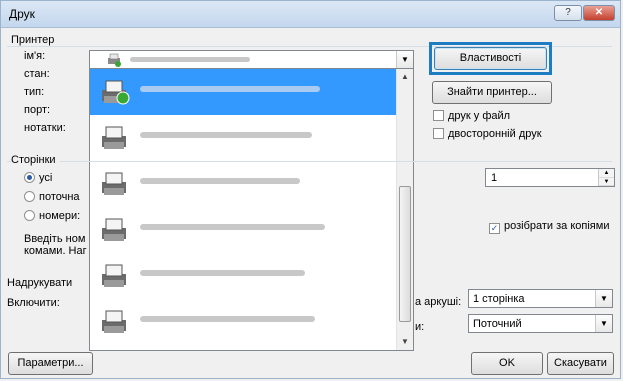 Image resolution: width=623 pixels, height=381 pixels. Describe the element at coordinates (35, 160) in the screenshot. I see `pages-group-title: Сторінки` at that location.